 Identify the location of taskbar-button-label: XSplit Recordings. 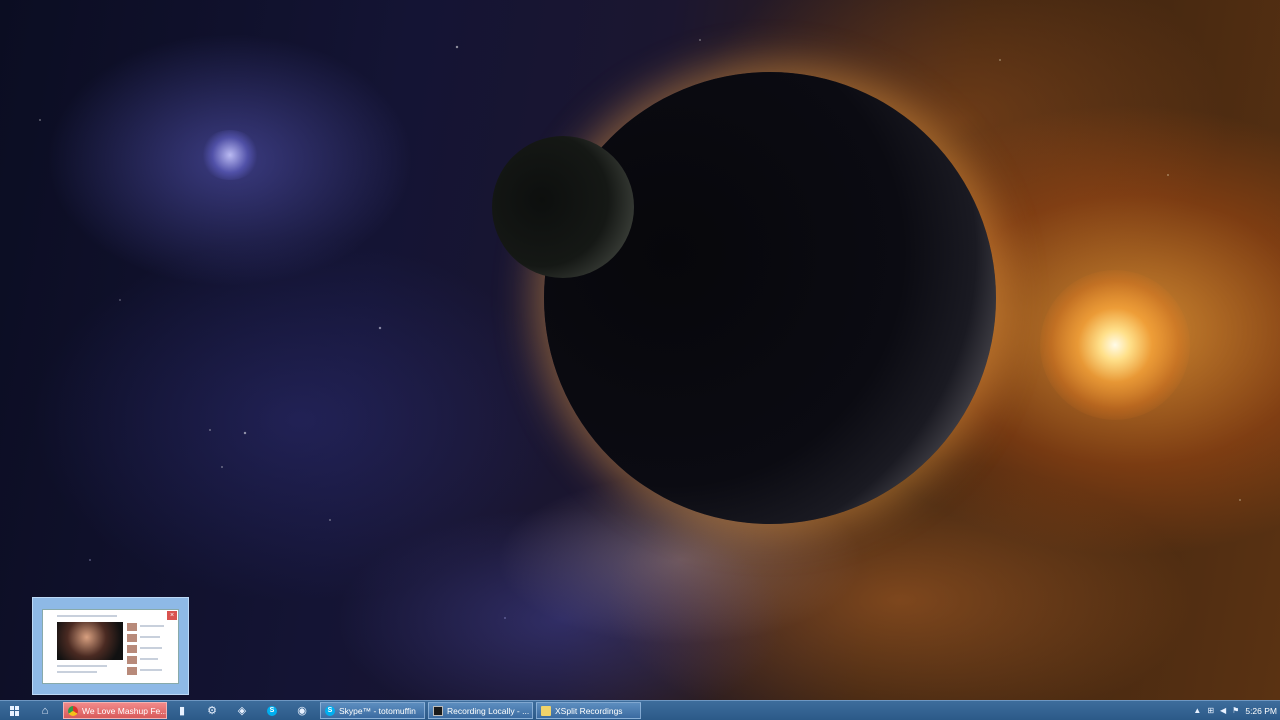
(589, 710).